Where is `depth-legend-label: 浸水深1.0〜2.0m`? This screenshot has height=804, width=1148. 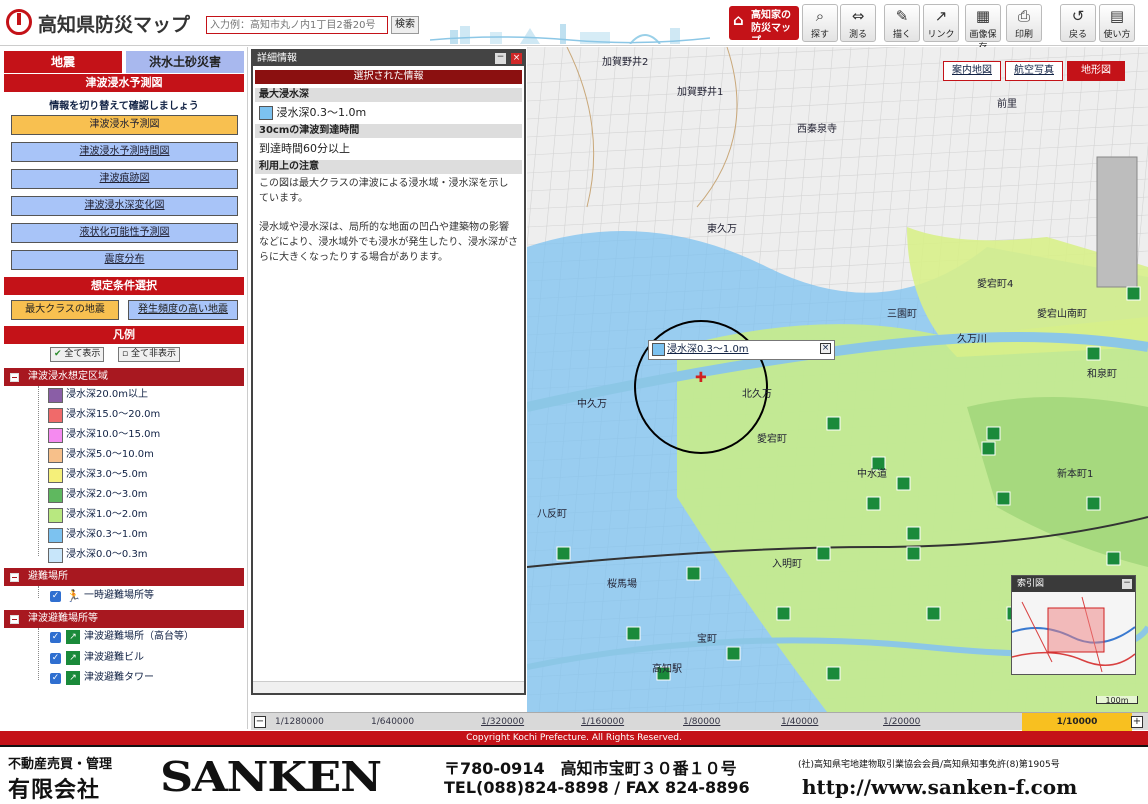
depth-legend-label: 浸水深1.0〜2.0m is located at coordinates (107, 514).